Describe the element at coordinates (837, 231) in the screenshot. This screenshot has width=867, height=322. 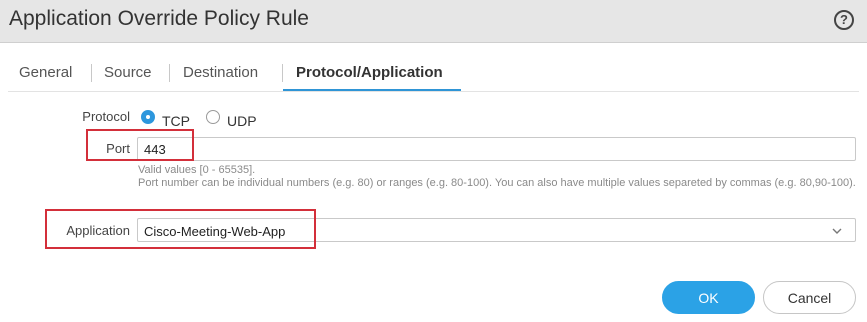
I see `chevron-down-icon` at that location.